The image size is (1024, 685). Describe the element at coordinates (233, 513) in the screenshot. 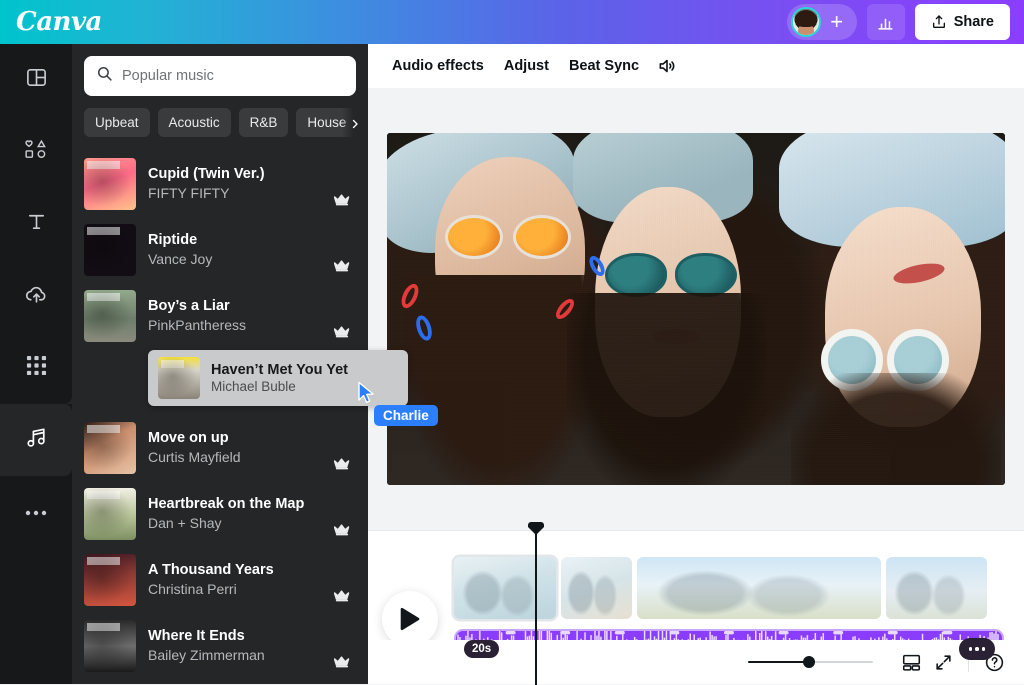

I see `track-meta: Heartbreak on the Map Dan + Shay` at that location.